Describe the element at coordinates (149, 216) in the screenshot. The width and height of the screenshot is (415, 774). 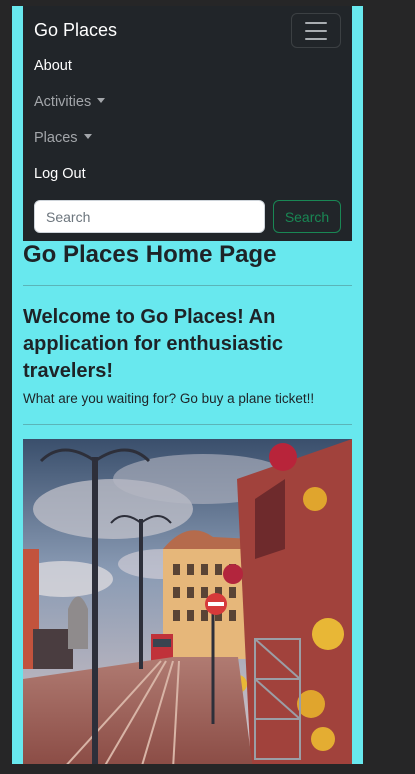
I see `search-input` at that location.